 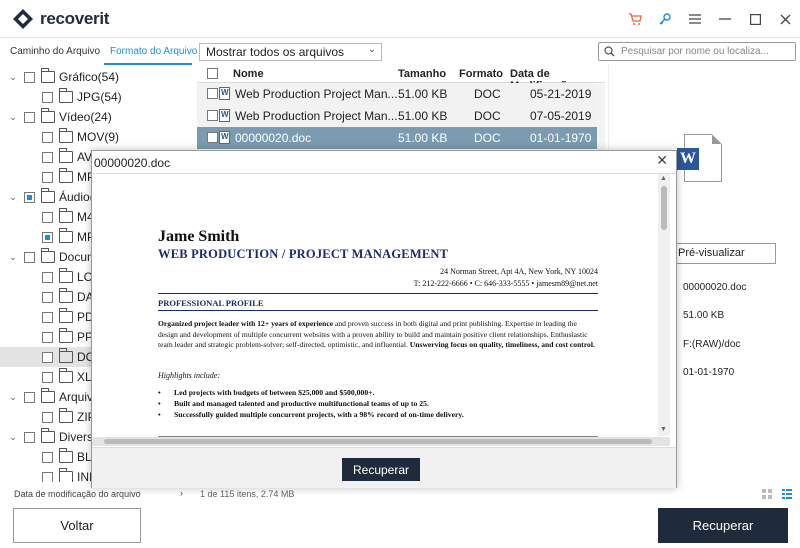 I want to click on dialog-close-icon: ✕, so click(x=662, y=160).